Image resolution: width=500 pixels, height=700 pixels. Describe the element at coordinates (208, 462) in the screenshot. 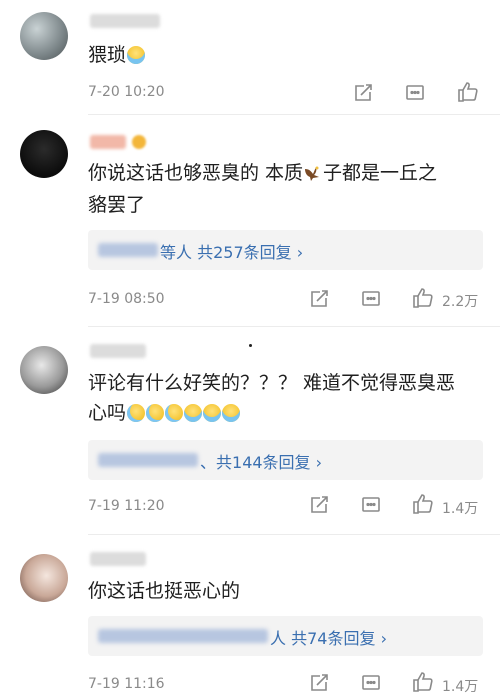

I see `reply-suffix: 、` at that location.